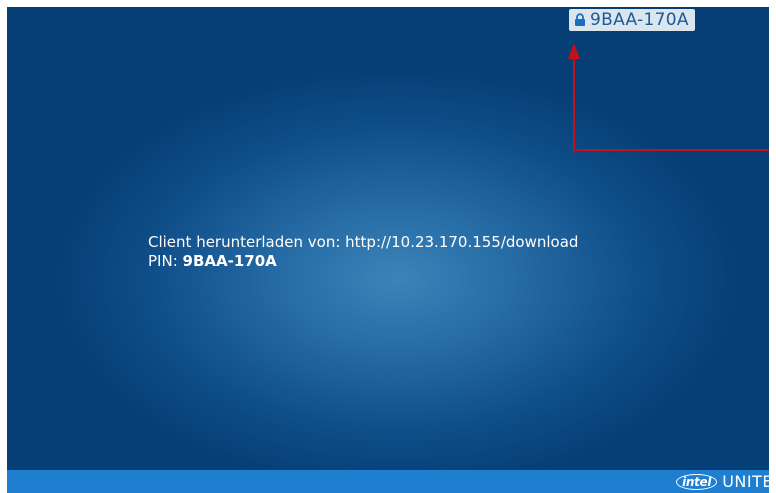 The height and width of the screenshot is (493, 776). Describe the element at coordinates (574, 51) in the screenshot. I see `annotation-arrow-head` at that location.